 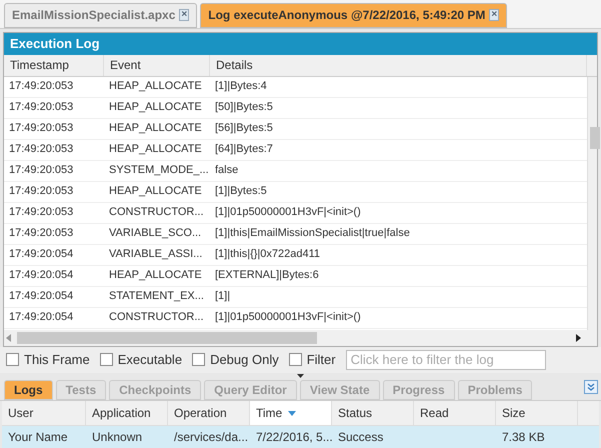 I want to click on column-header: Read, so click(x=455, y=413).